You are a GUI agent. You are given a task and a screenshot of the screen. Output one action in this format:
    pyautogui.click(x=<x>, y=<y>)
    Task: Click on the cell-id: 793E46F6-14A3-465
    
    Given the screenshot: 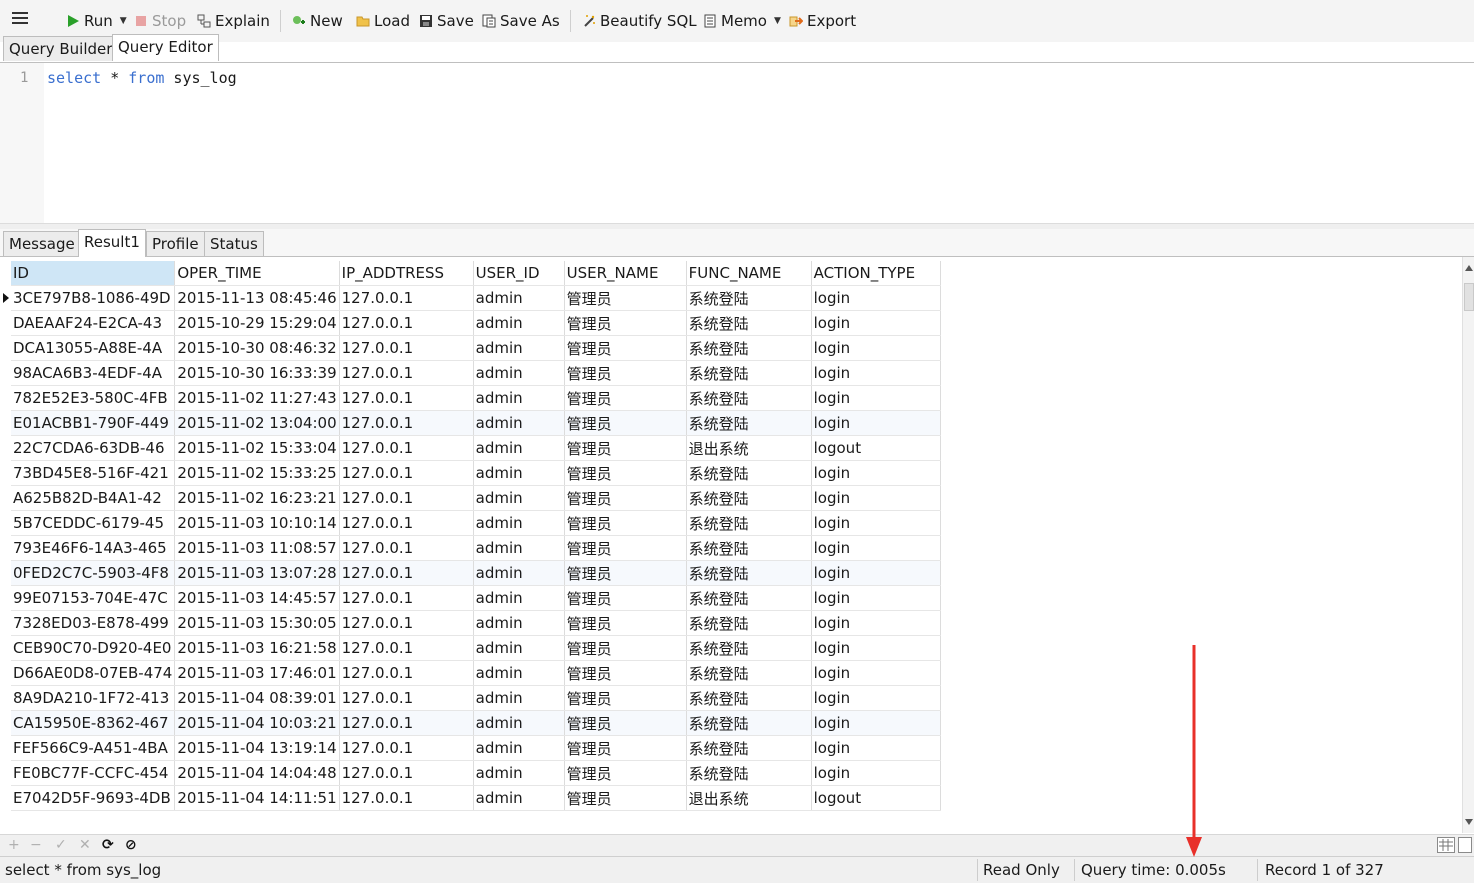 What is the action you would take?
    pyautogui.click(x=93, y=548)
    